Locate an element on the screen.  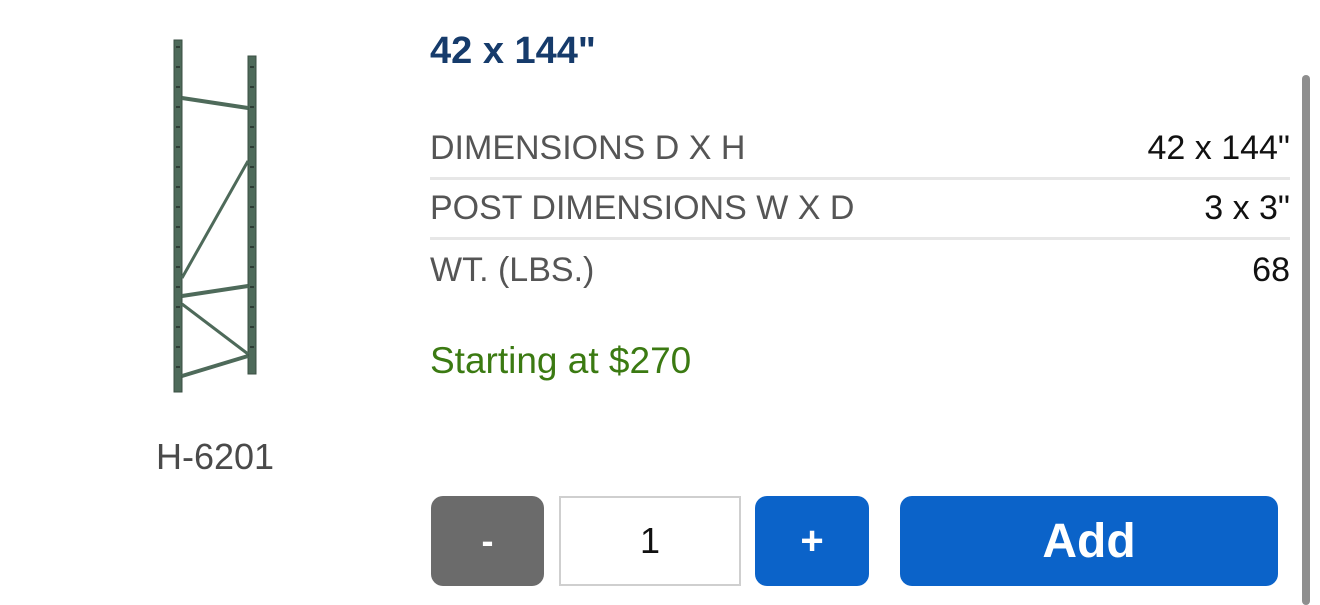
spec-row-weight: WT. (LBS.) 68 is located at coordinates (860, 270).